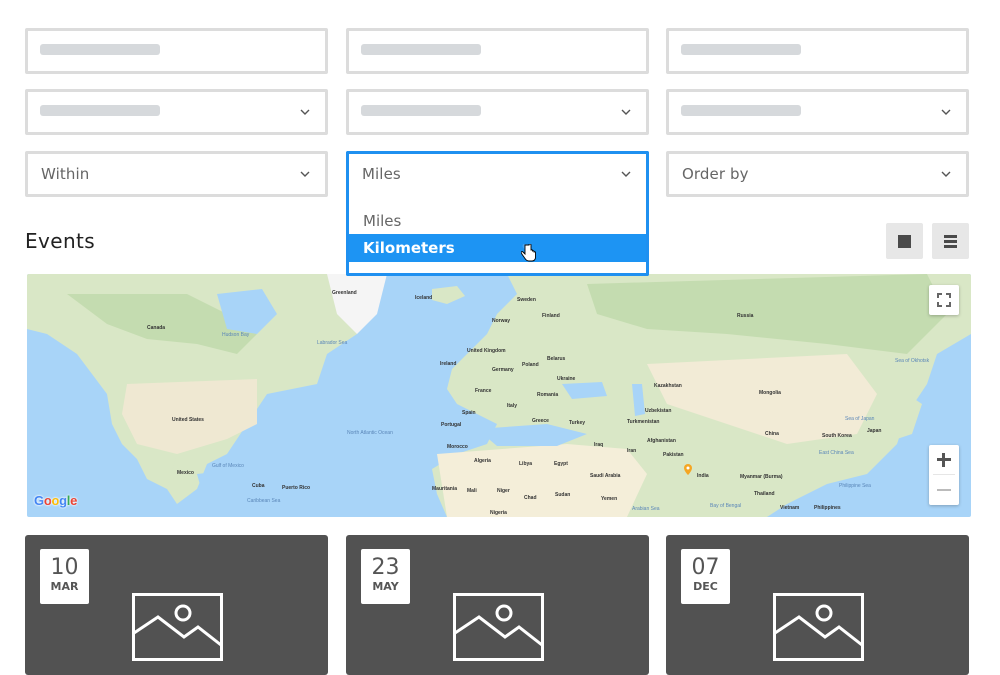 This screenshot has height=675, width=1000. Describe the element at coordinates (530, 498) in the screenshot. I see `map-label: Chad` at that location.